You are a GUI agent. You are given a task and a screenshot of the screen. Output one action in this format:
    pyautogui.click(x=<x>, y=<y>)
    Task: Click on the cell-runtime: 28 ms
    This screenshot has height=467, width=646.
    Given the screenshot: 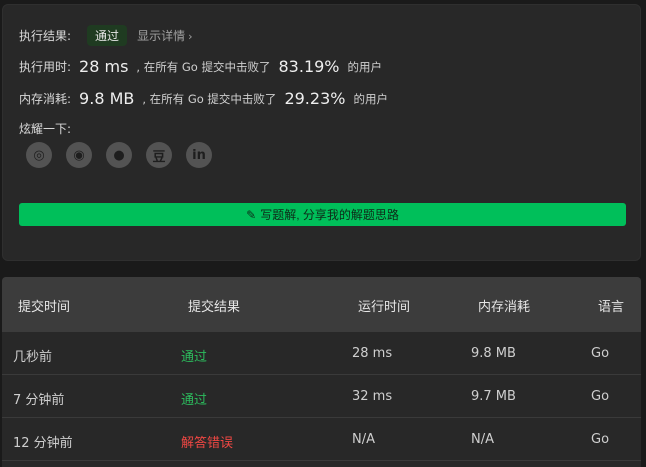 What is the action you would take?
    pyautogui.click(x=372, y=353)
    